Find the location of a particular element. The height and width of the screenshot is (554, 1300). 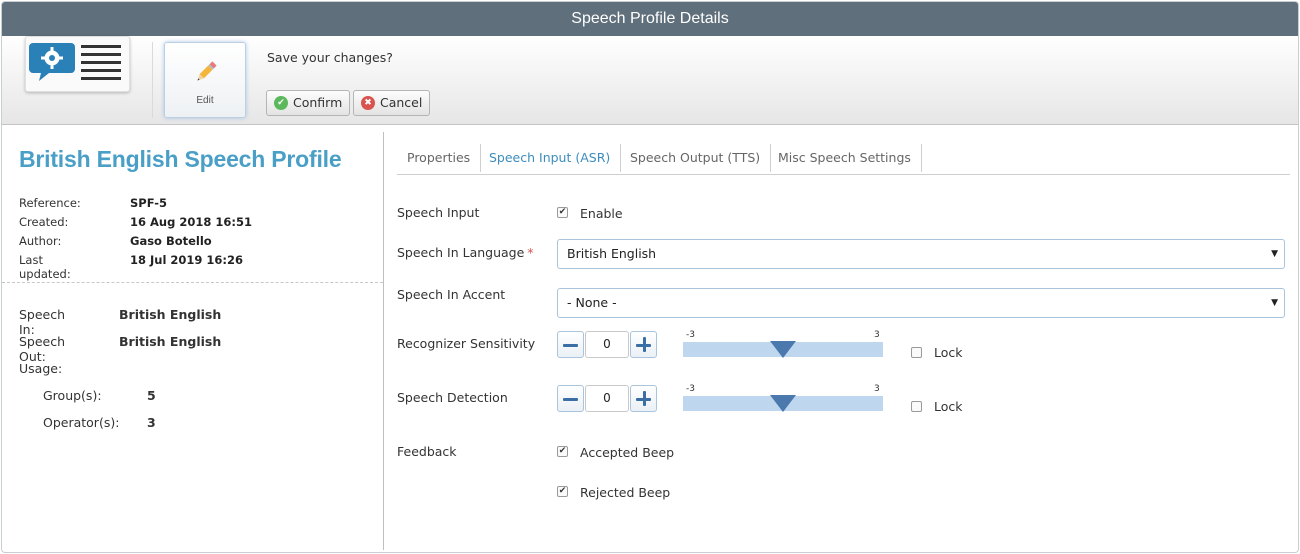

sensitivity-lock-label: Lock is located at coordinates (948, 352).